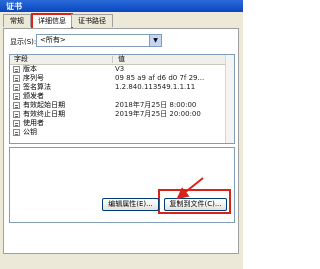 Image resolution: width=320 pixels, height=269 pixels. Describe the element at coordinates (229, 99) in the screenshot. I see `list-scrollbar` at that location.